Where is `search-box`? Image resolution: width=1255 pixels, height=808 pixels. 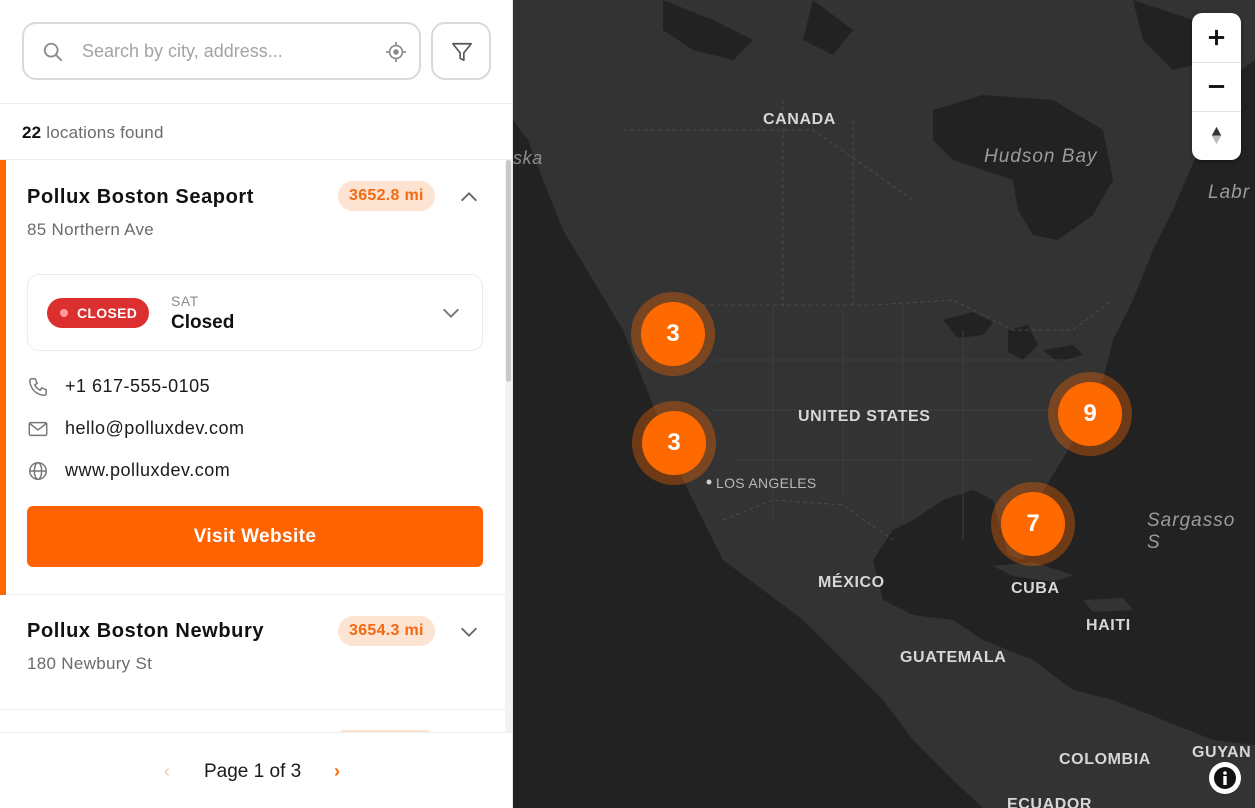 search-box is located at coordinates (221, 51).